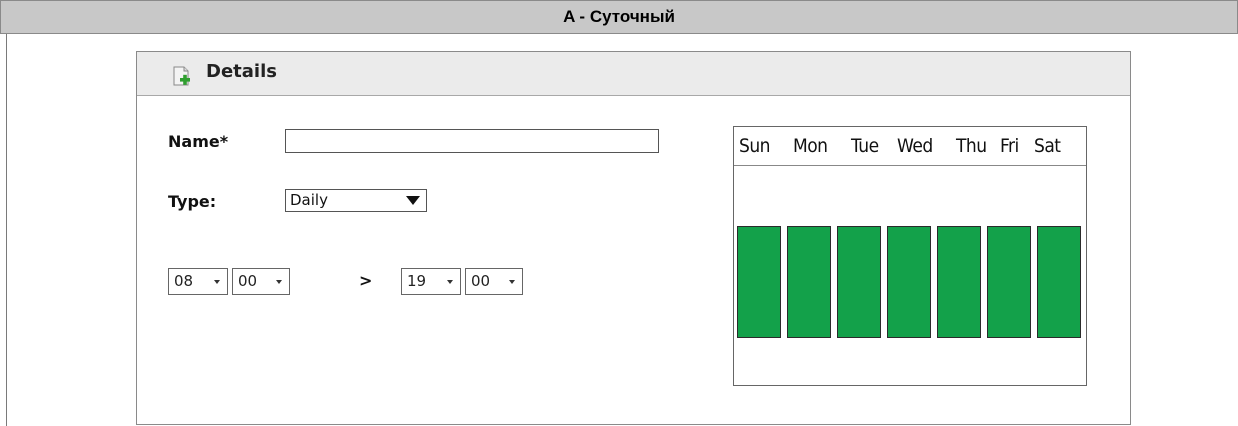  Describe the element at coordinates (633, 74) in the screenshot. I see `details-header: Details` at that location.